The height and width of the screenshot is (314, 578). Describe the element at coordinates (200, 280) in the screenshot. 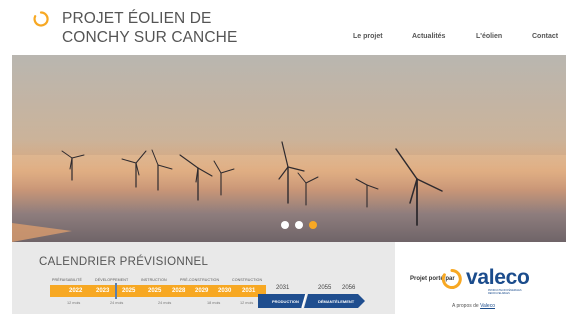

I see `phase-label-preconstruction: PRÉ-CONSTRUCTION` at that location.